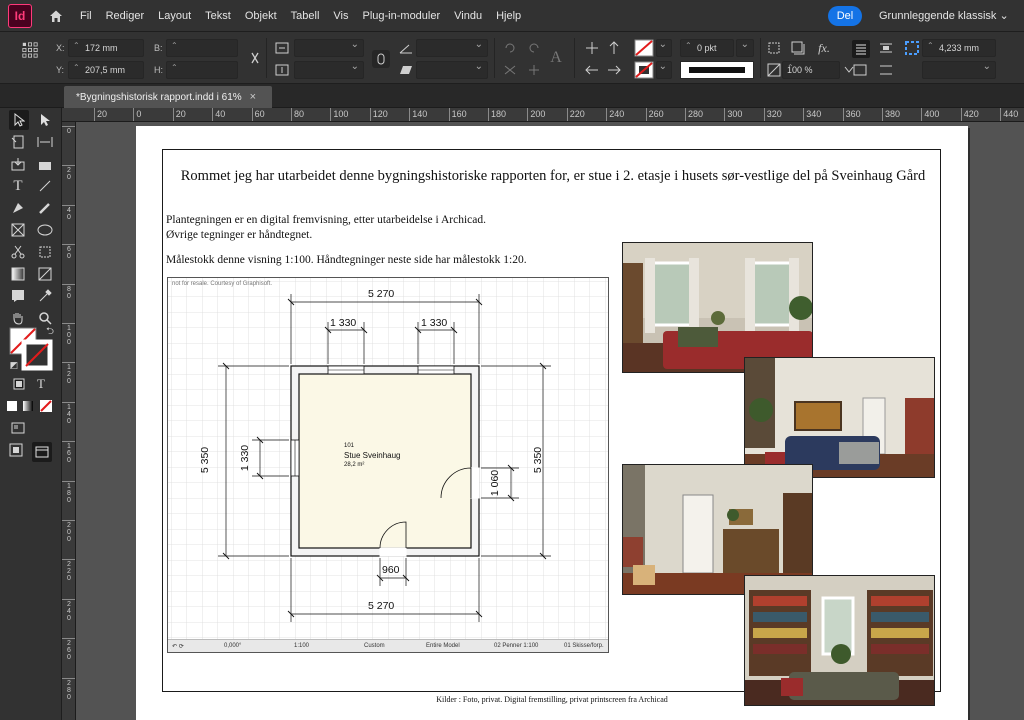 The width and height of the screenshot is (1024, 720). What do you see at coordinates (717, 307) in the screenshot?
I see `photo-living-room-windows` at bounding box center [717, 307].